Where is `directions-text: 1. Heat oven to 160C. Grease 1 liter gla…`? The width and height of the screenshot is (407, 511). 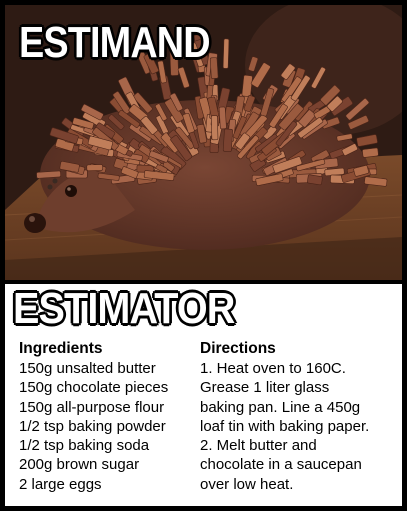 directions-text: 1. Heat oven to 160C. Grease 1 liter gla… is located at coordinates (300, 426).